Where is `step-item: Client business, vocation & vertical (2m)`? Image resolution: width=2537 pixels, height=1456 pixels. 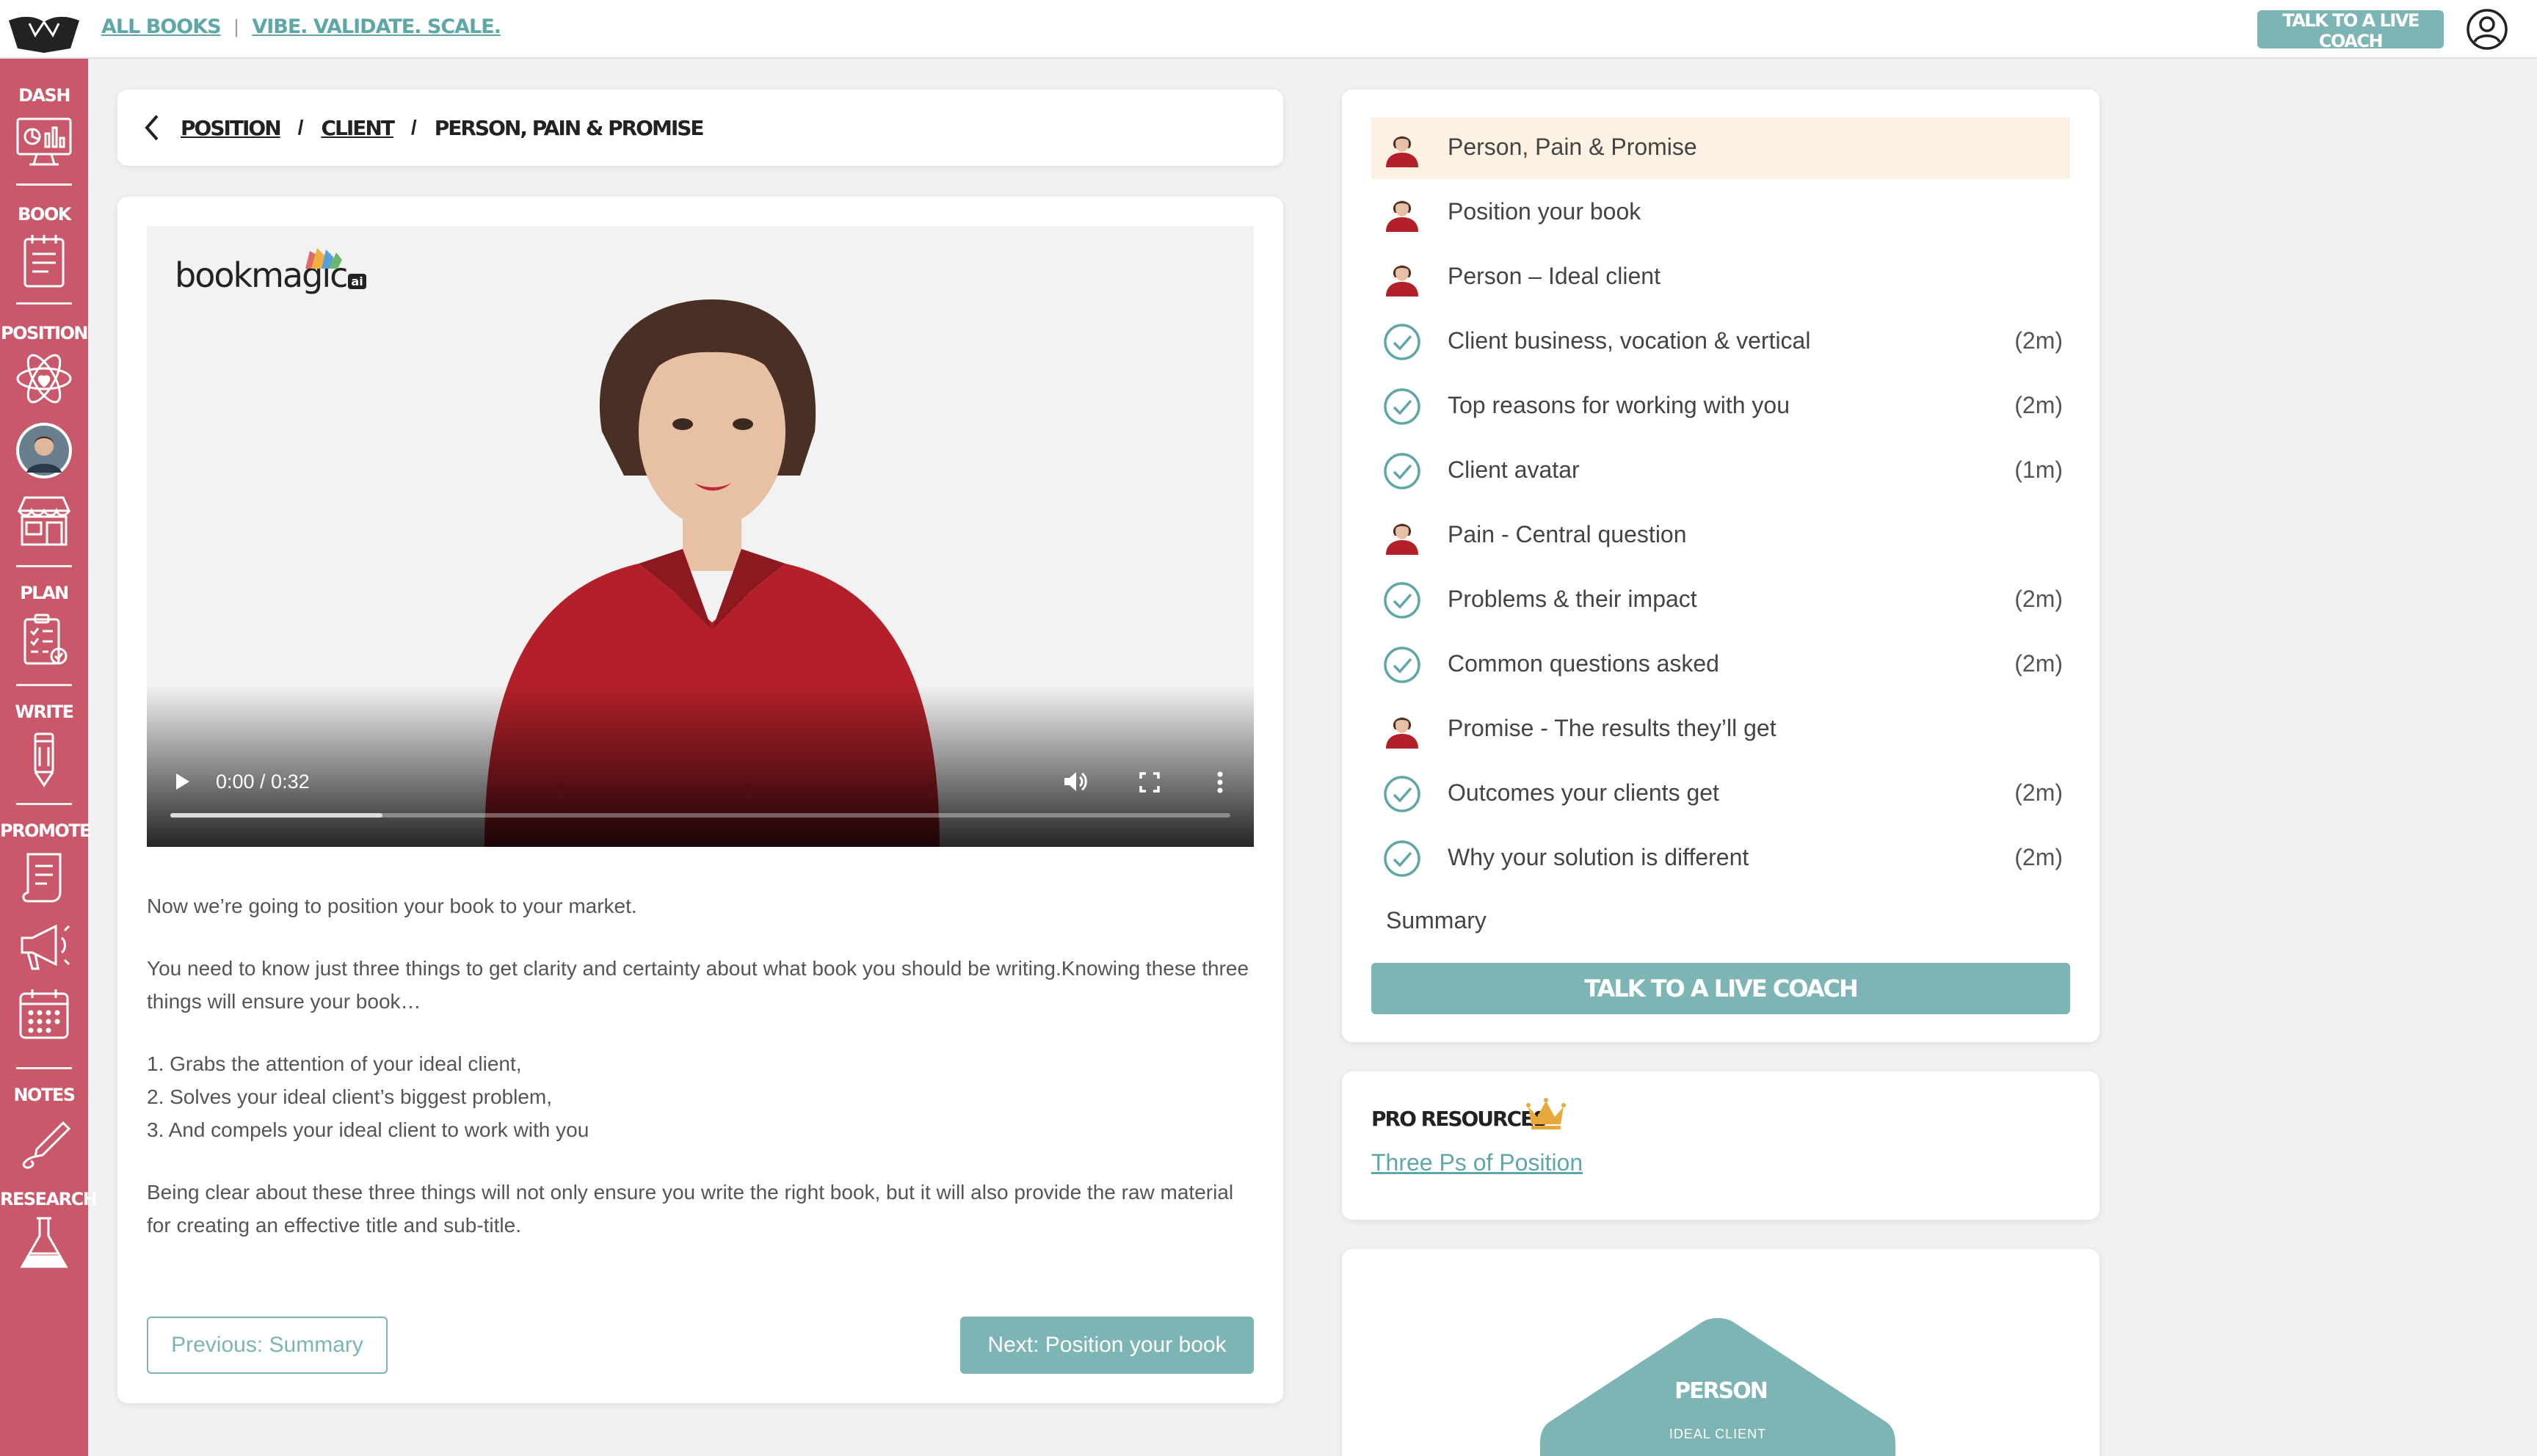 step-item: Client business, vocation & vertical (2m) is located at coordinates (1720, 342).